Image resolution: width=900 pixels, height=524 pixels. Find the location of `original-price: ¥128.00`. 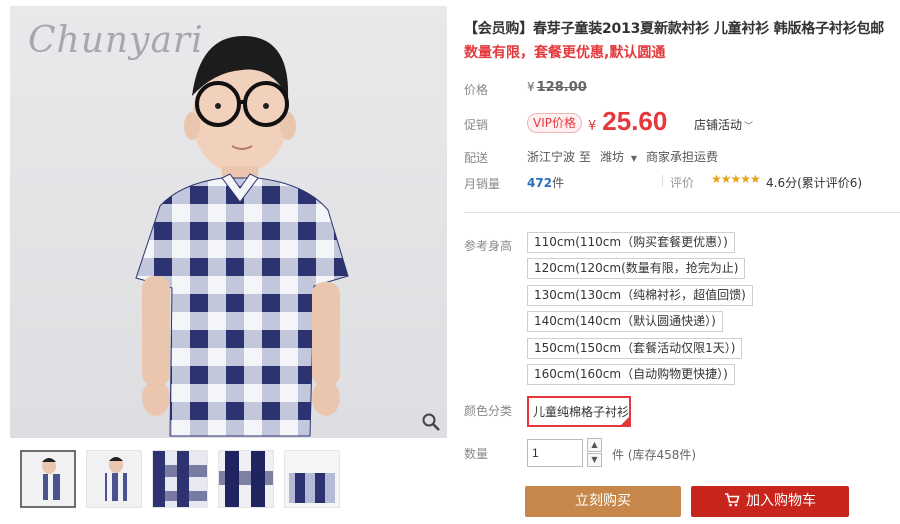

original-price: ¥128.00 is located at coordinates (557, 87).